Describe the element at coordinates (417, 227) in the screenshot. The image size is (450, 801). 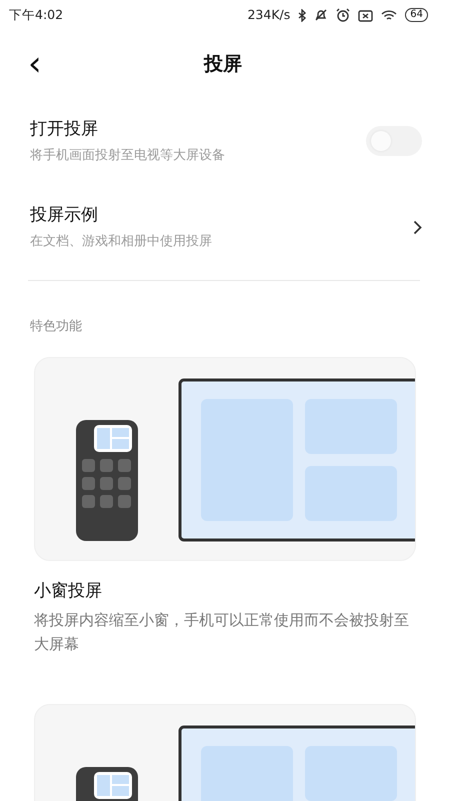
I see `chevron-right-icon` at that location.